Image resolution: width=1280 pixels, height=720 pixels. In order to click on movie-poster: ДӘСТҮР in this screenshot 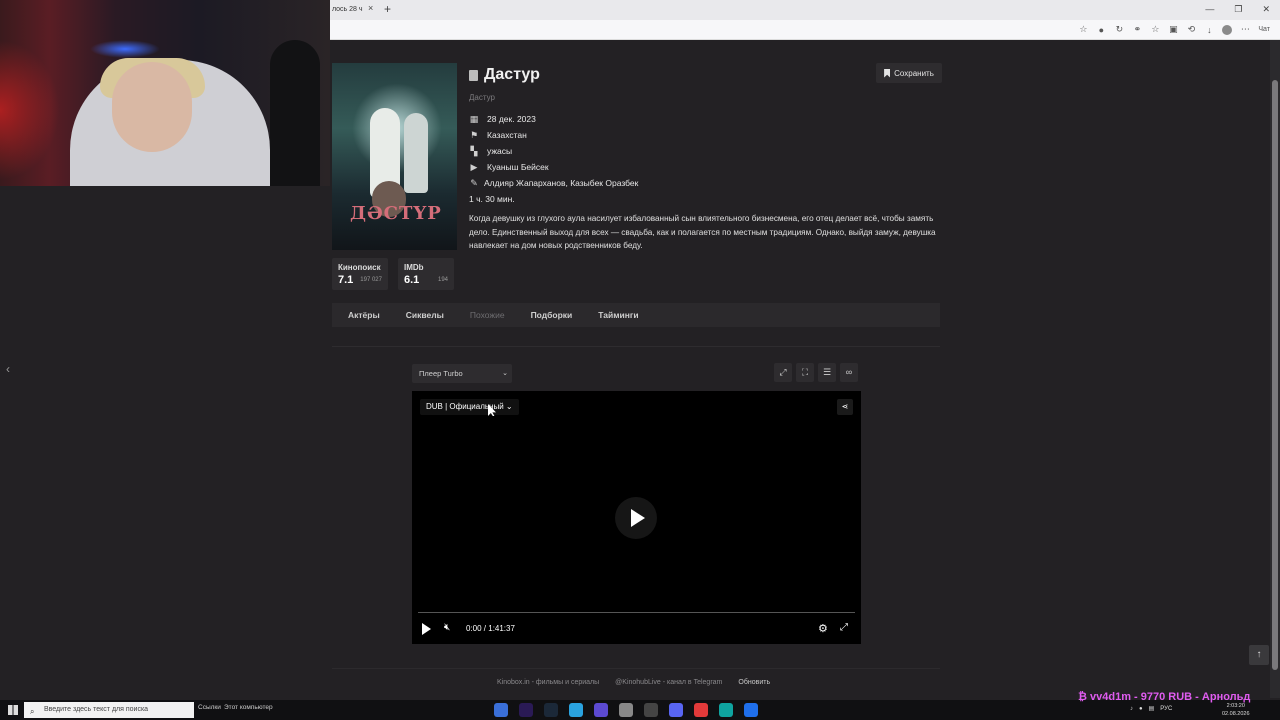, I will do `click(394, 156)`.